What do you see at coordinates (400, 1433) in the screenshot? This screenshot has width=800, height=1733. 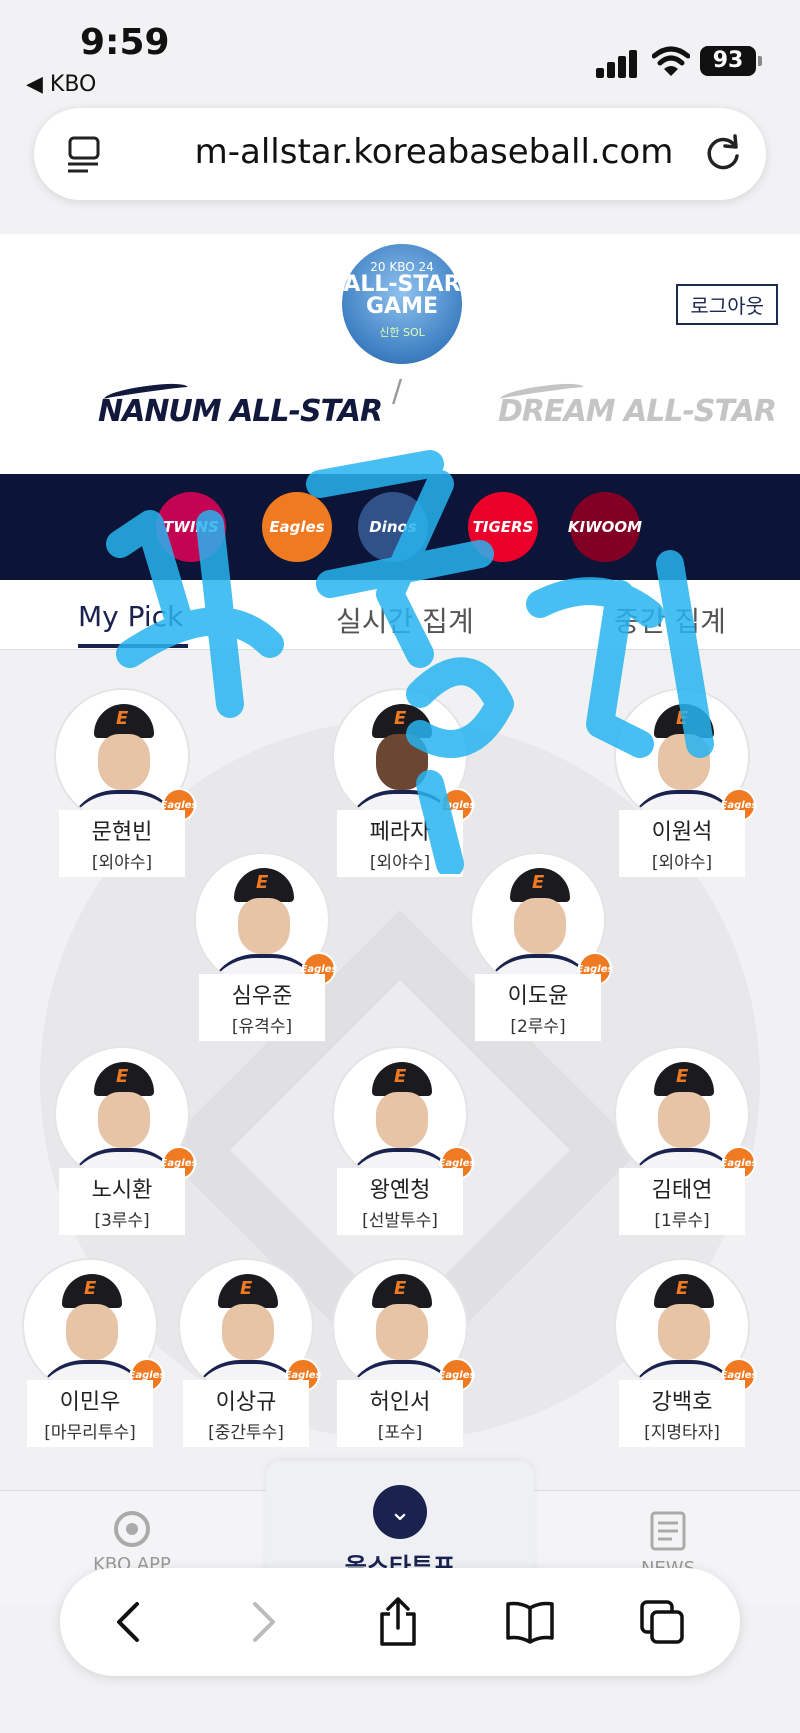 I see `player-position: [포수]` at bounding box center [400, 1433].